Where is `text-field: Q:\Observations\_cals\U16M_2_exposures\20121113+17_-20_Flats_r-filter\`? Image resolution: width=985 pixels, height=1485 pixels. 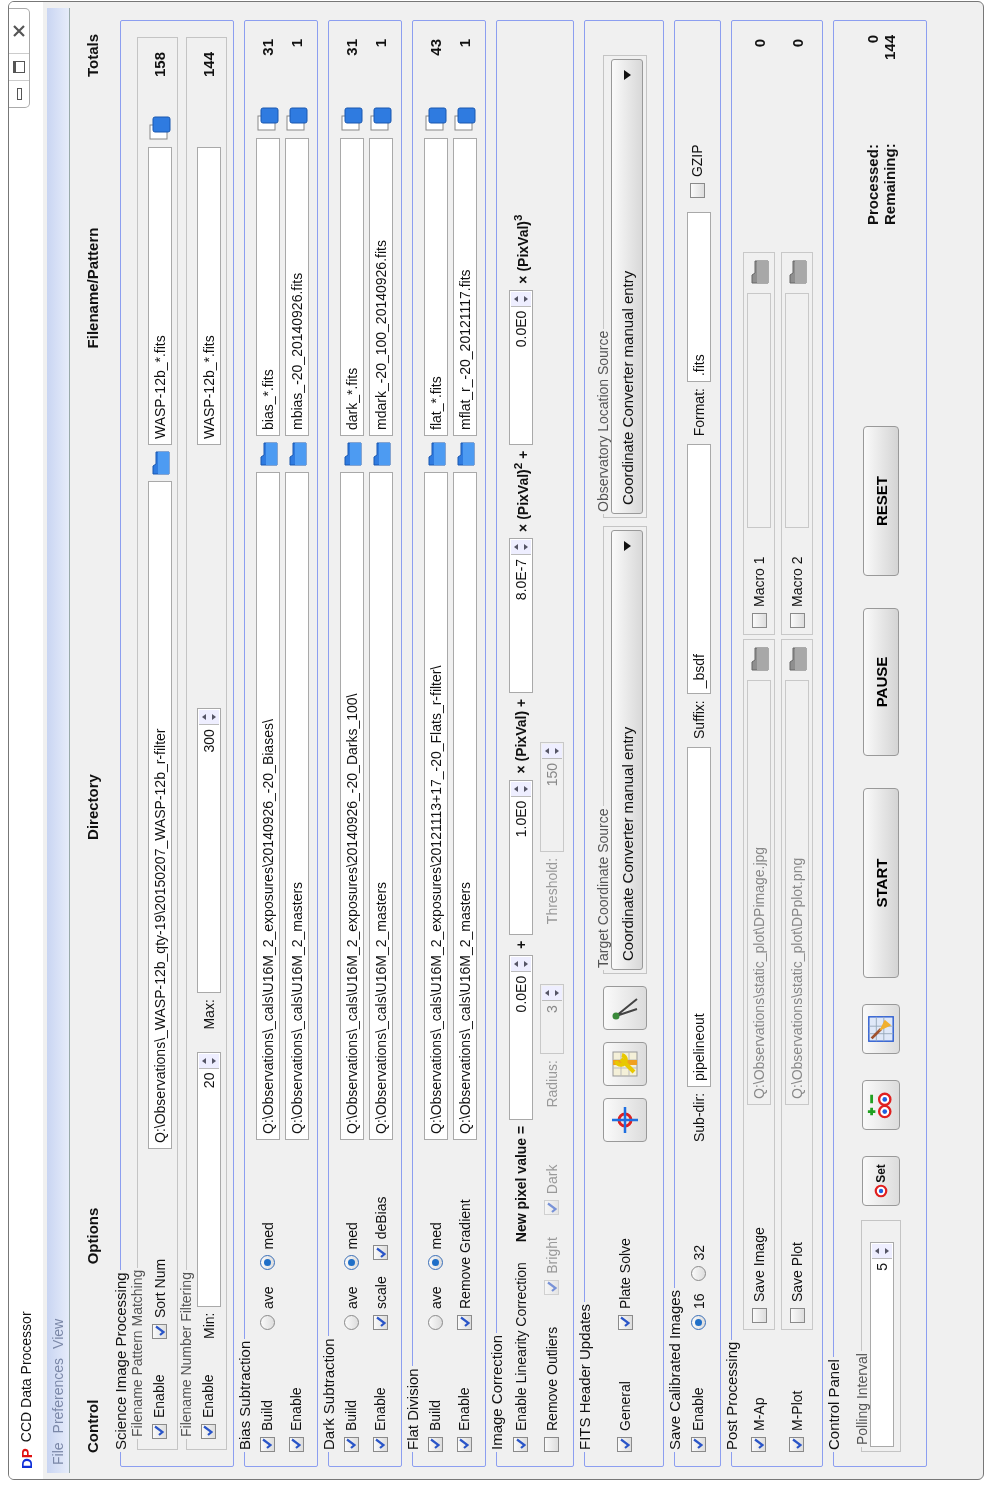
text-field: Q:\Observations\_cals\U16M_2_exposures\20121113+17_-20_Flats_r-filter\ is located at coordinates (435, 806).